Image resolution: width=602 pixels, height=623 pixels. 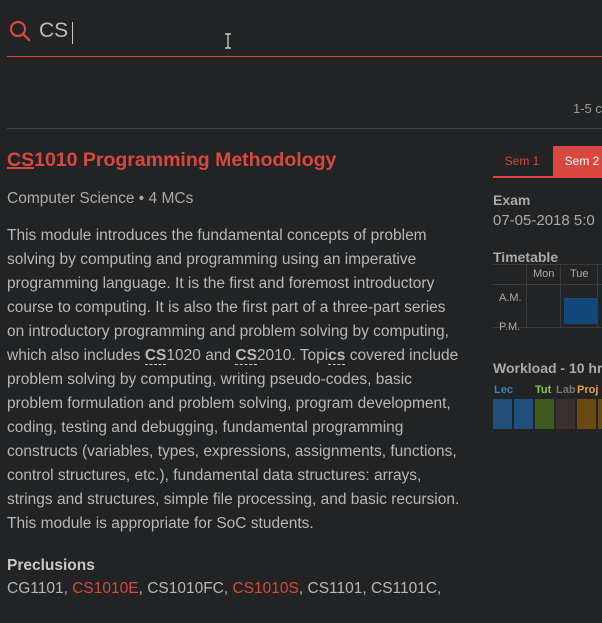 I want to click on preclusion-link: CS1010S, so click(x=266, y=588).